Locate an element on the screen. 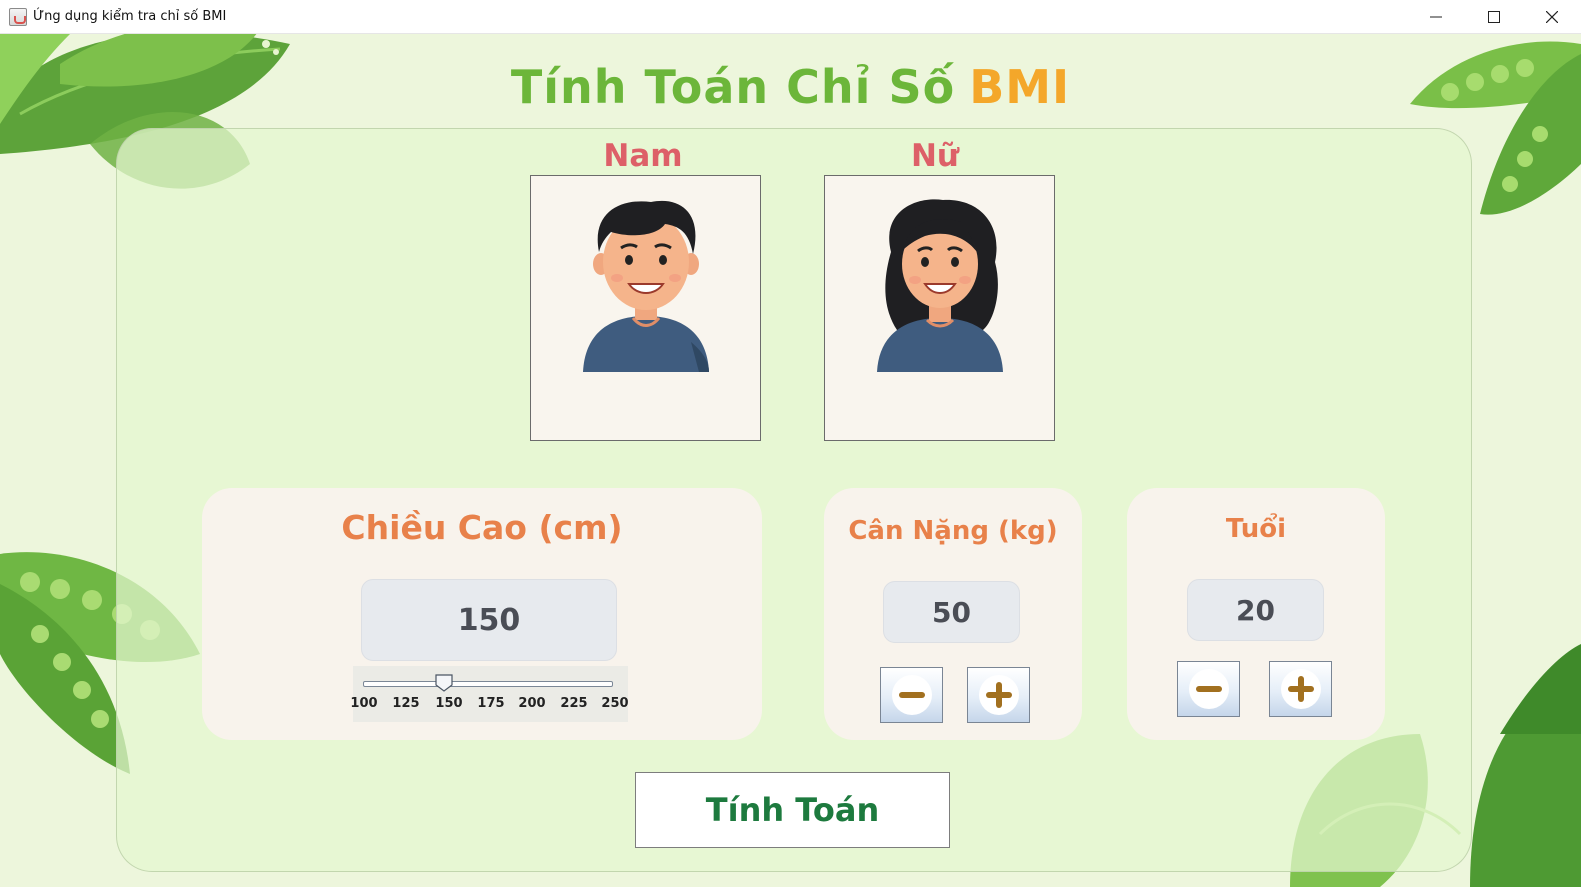 The image size is (1581, 887). weight-decrease-button is located at coordinates (911, 695).